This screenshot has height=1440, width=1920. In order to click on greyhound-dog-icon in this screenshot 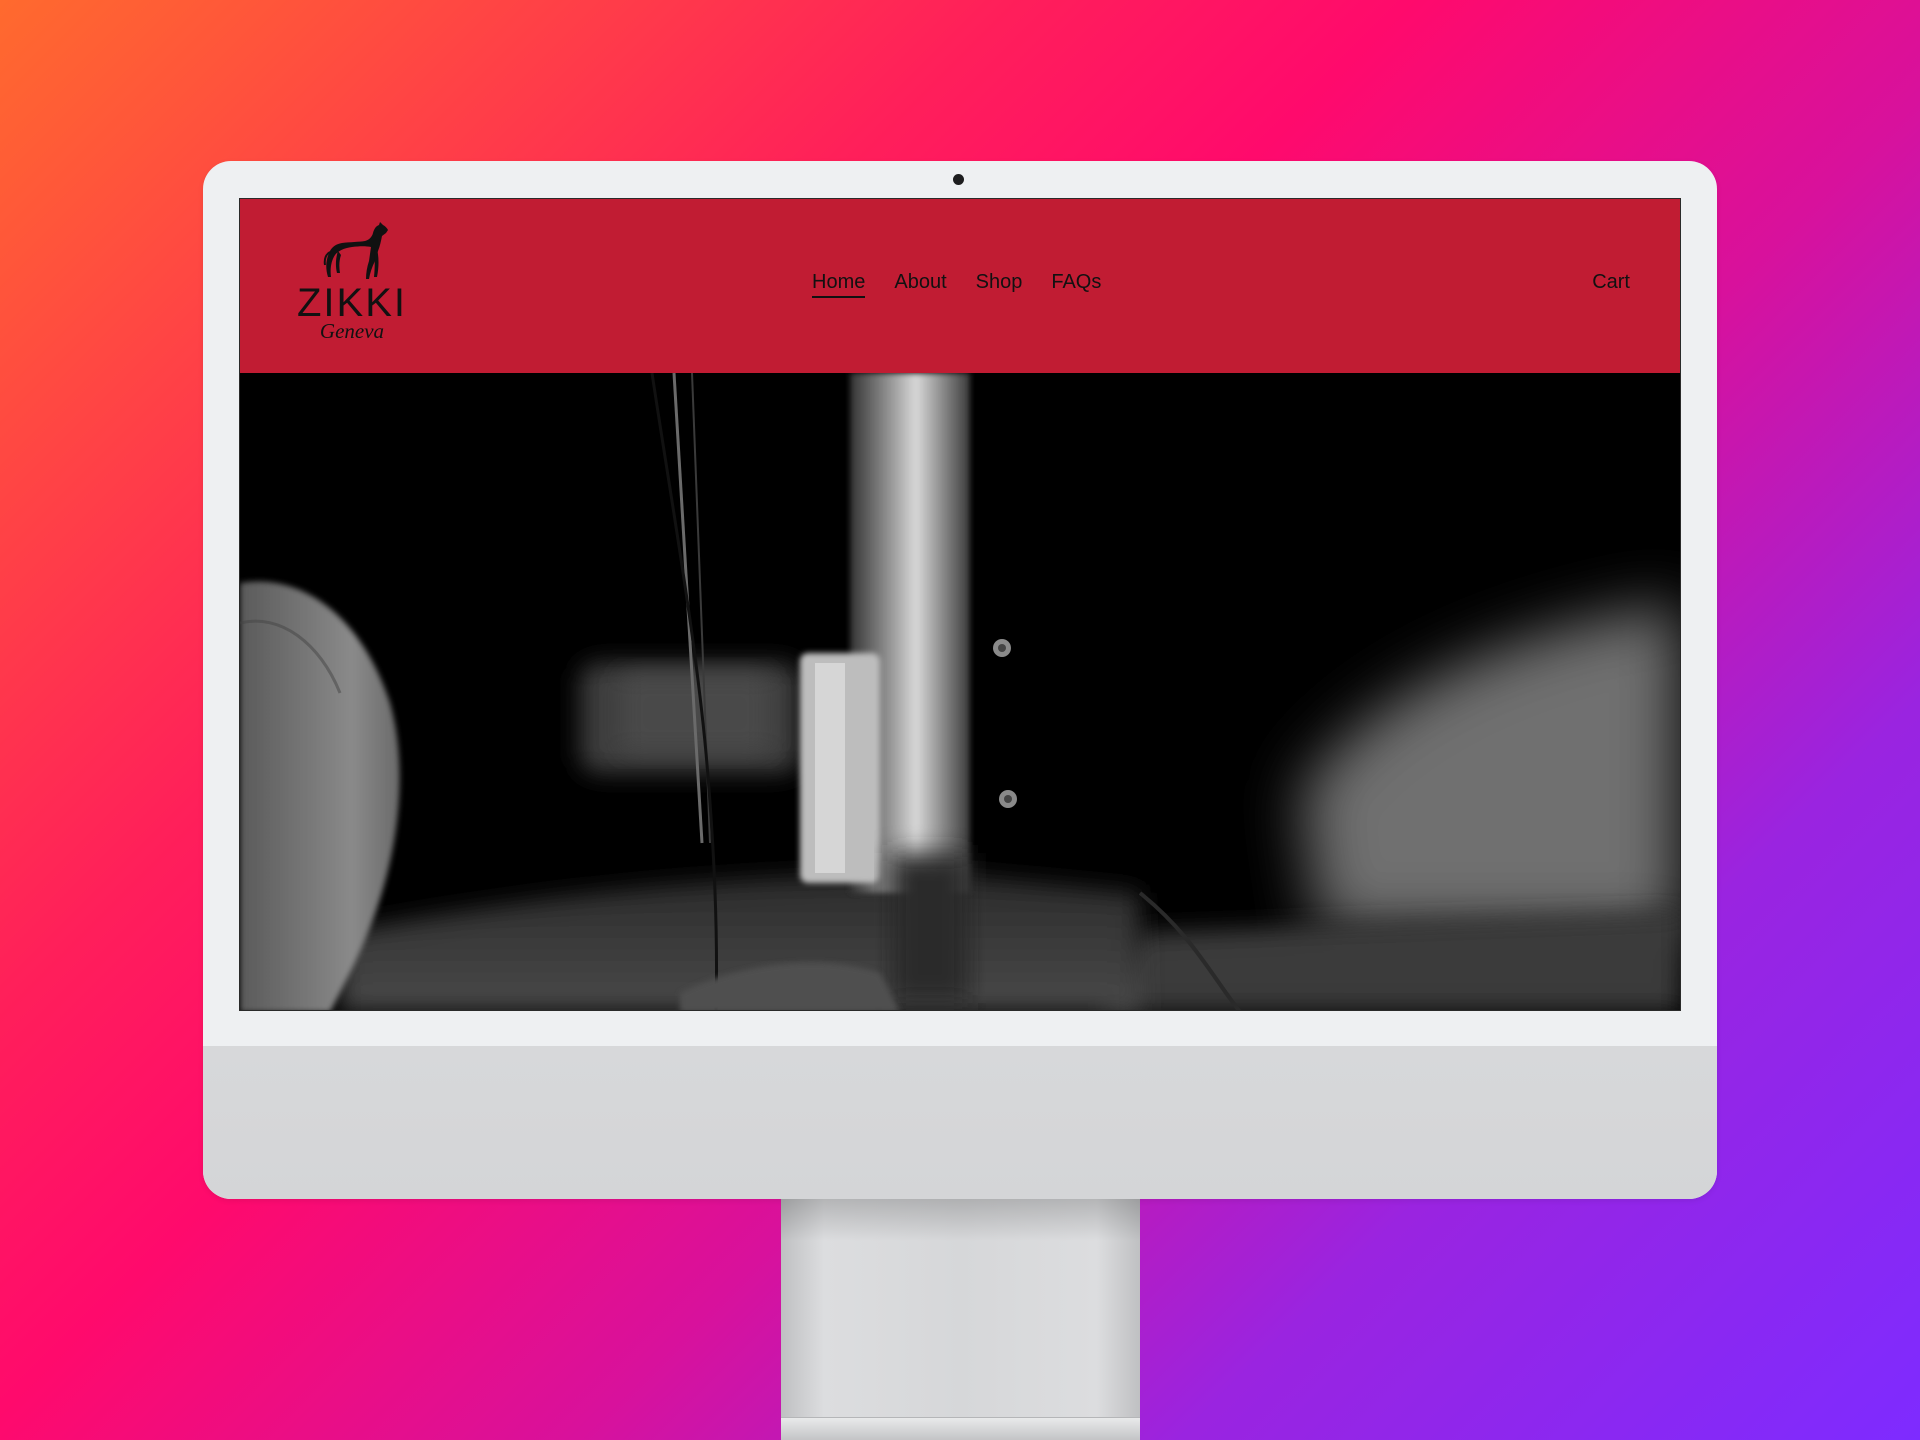, I will do `click(355, 250)`.